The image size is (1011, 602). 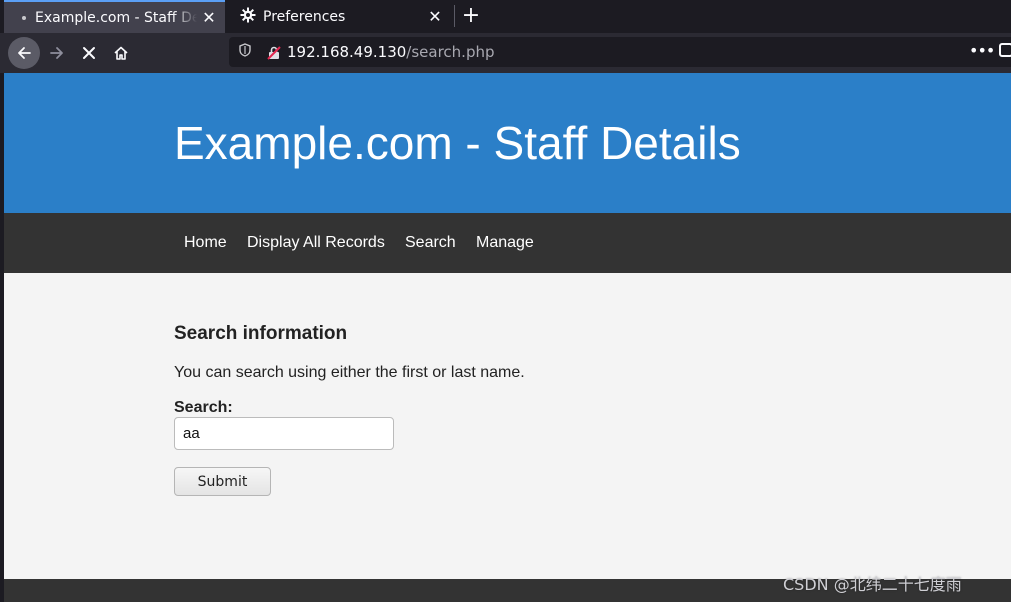 I want to click on search-field-label: Search:, so click(x=203, y=407).